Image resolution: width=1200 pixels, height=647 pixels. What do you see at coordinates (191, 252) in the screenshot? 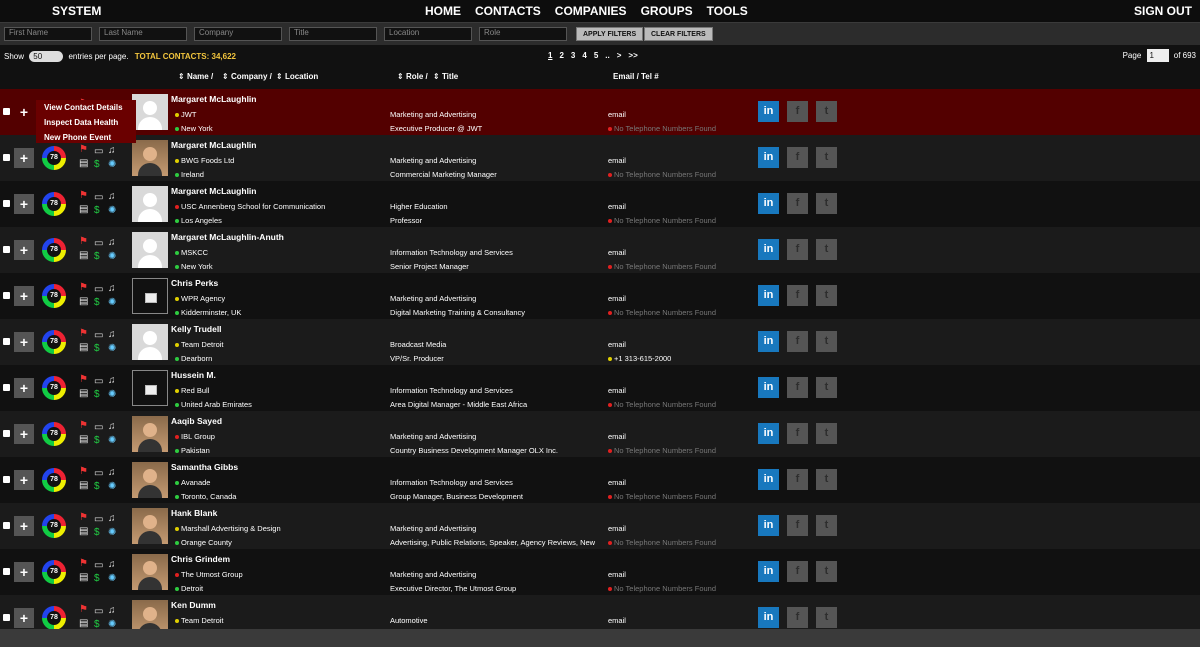
I see `contact-company: MSKCC` at bounding box center [191, 252].